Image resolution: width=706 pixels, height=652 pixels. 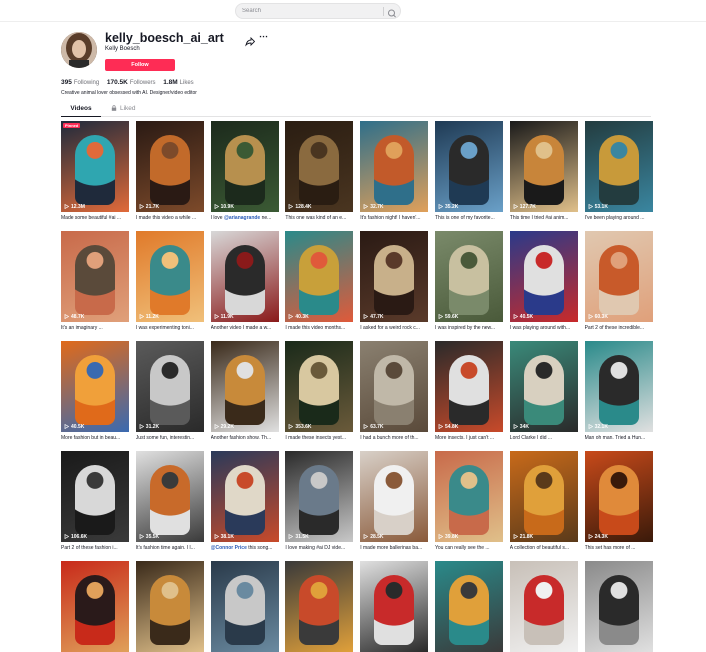 What do you see at coordinates (81, 111) in the screenshot?
I see `tab-videos: Videos` at bounding box center [81, 111].